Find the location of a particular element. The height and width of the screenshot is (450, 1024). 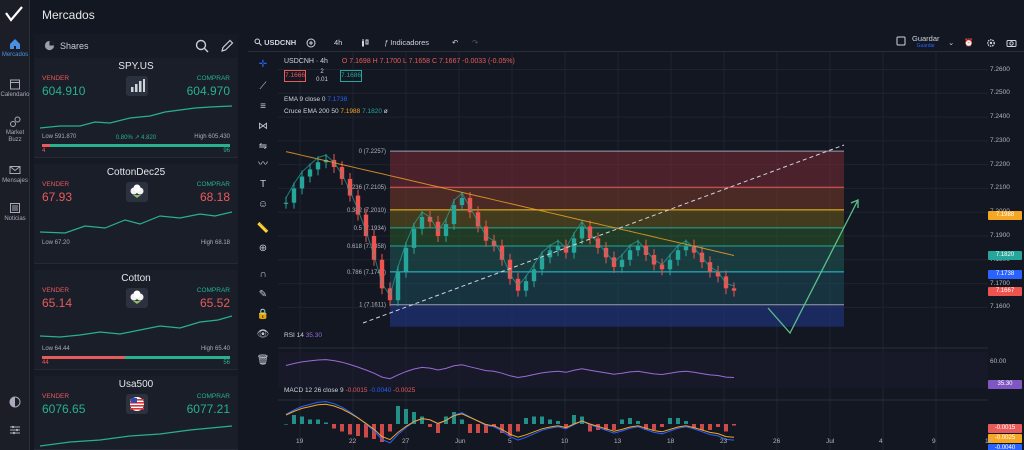

high-value: High 68.18 is located at coordinates (215, 243).